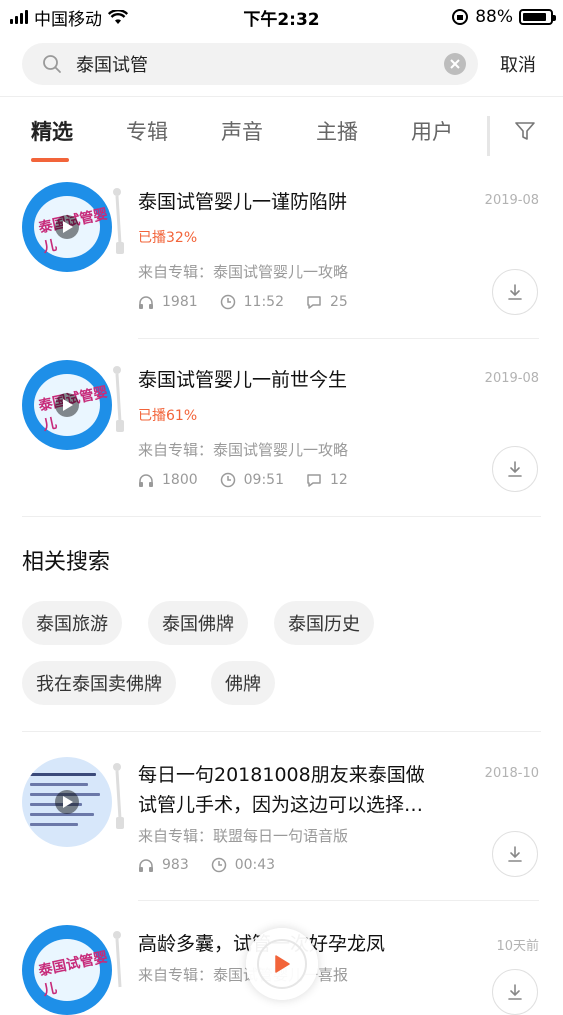 This screenshot has height=1015, width=563. I want to click on play-count-value: 1800, so click(180, 480).